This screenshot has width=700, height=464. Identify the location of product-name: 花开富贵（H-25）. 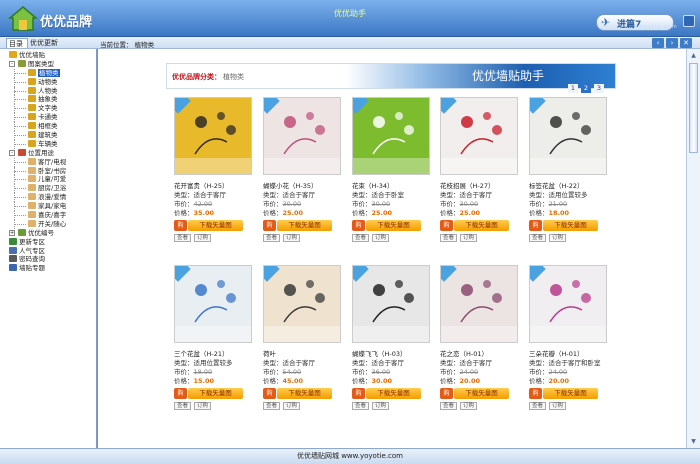
(213, 186).